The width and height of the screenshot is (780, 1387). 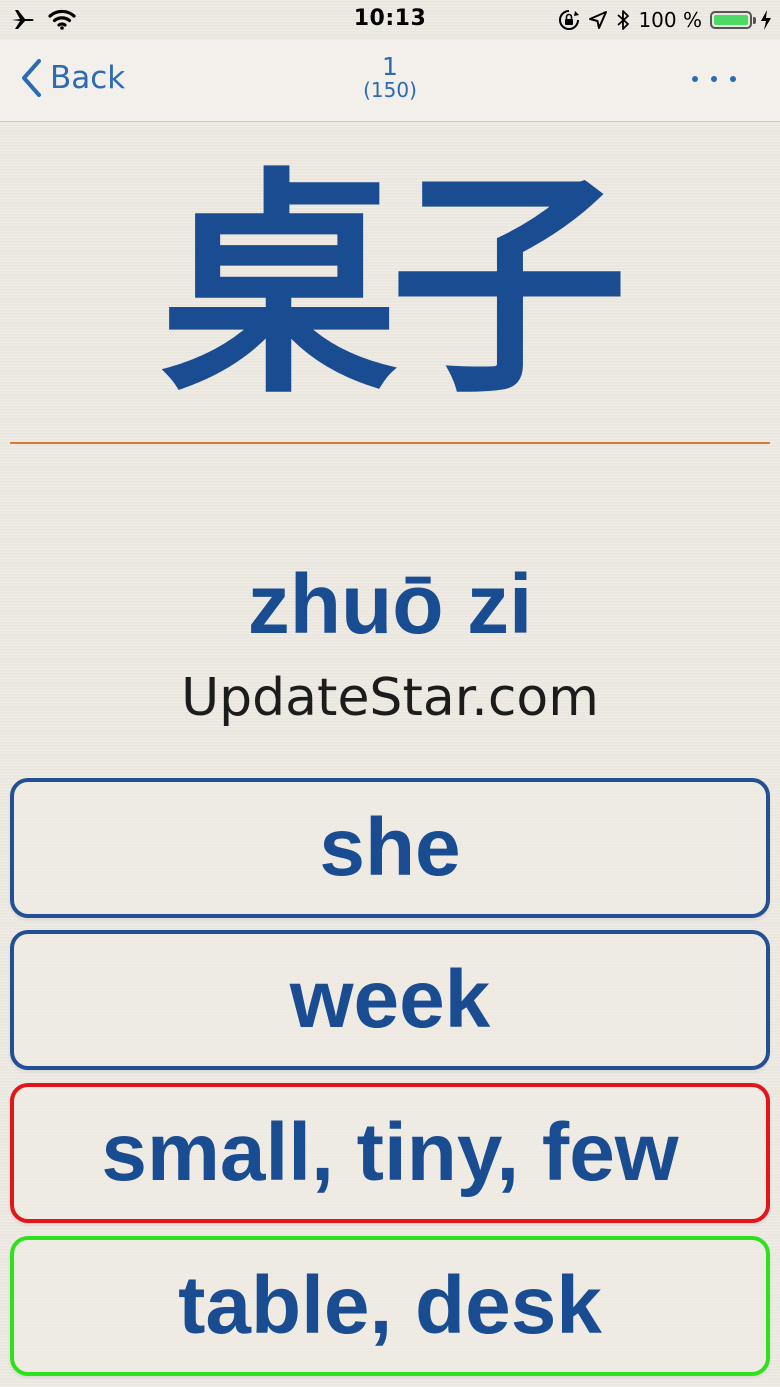 I want to click on orientation-lock-icon, so click(x=569, y=20).